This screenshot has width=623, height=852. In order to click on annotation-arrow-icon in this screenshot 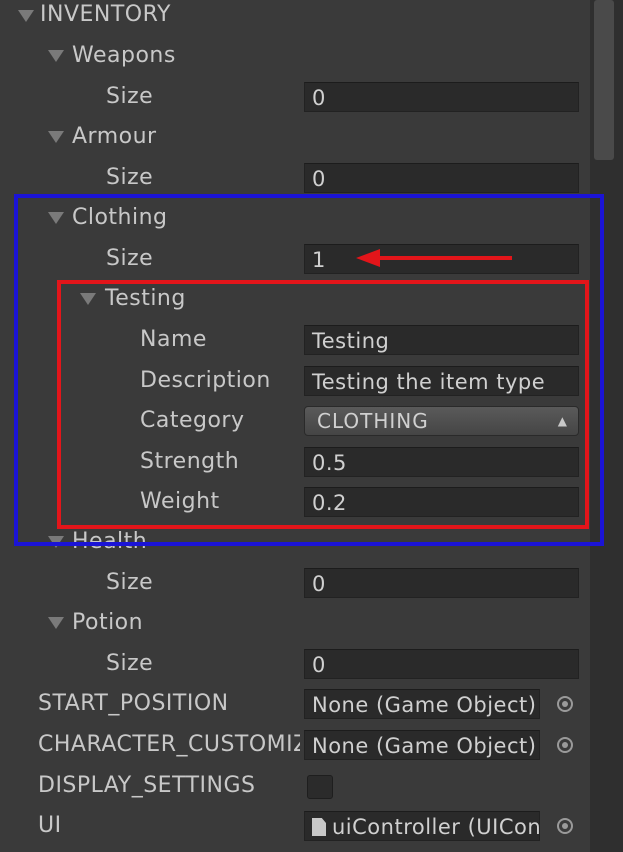, I will do `click(434, 258)`.